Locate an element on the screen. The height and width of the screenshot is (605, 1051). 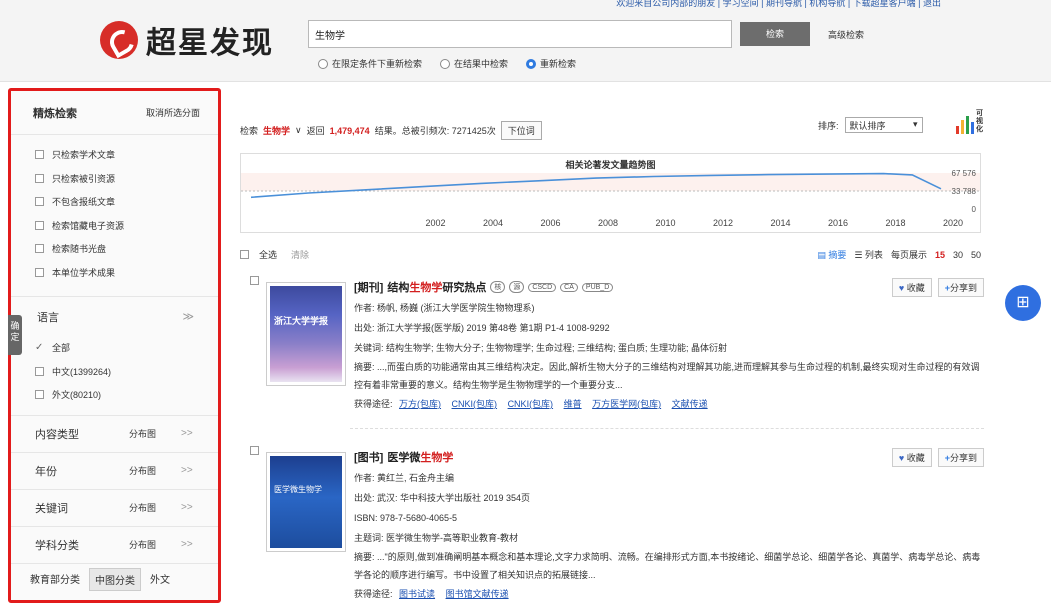
list-view-button: ☰ 列表 is located at coordinates (868, 254).